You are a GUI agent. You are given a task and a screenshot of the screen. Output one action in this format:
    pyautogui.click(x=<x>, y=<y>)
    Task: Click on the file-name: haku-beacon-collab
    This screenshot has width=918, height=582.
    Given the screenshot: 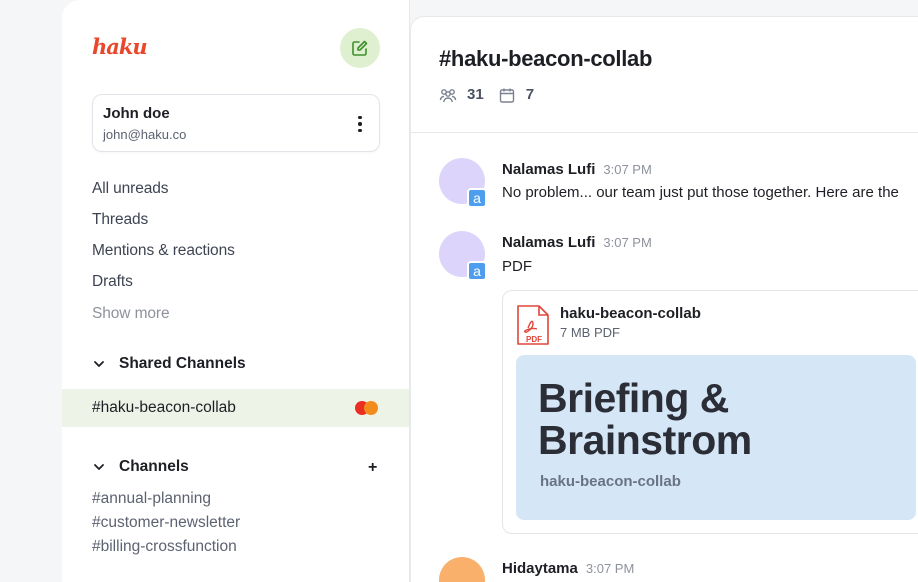 What is the action you would take?
    pyautogui.click(x=630, y=313)
    